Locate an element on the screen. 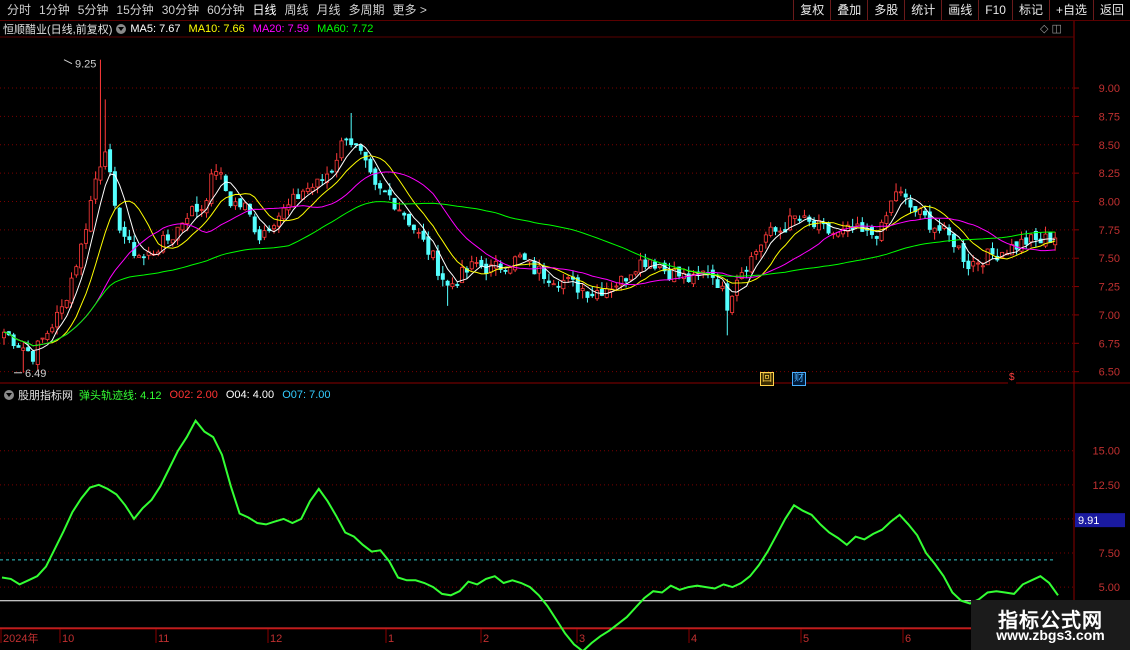 Image resolution: width=1130 pixels, height=650 pixels. dividend-badge: $ is located at coordinates (1012, 378).